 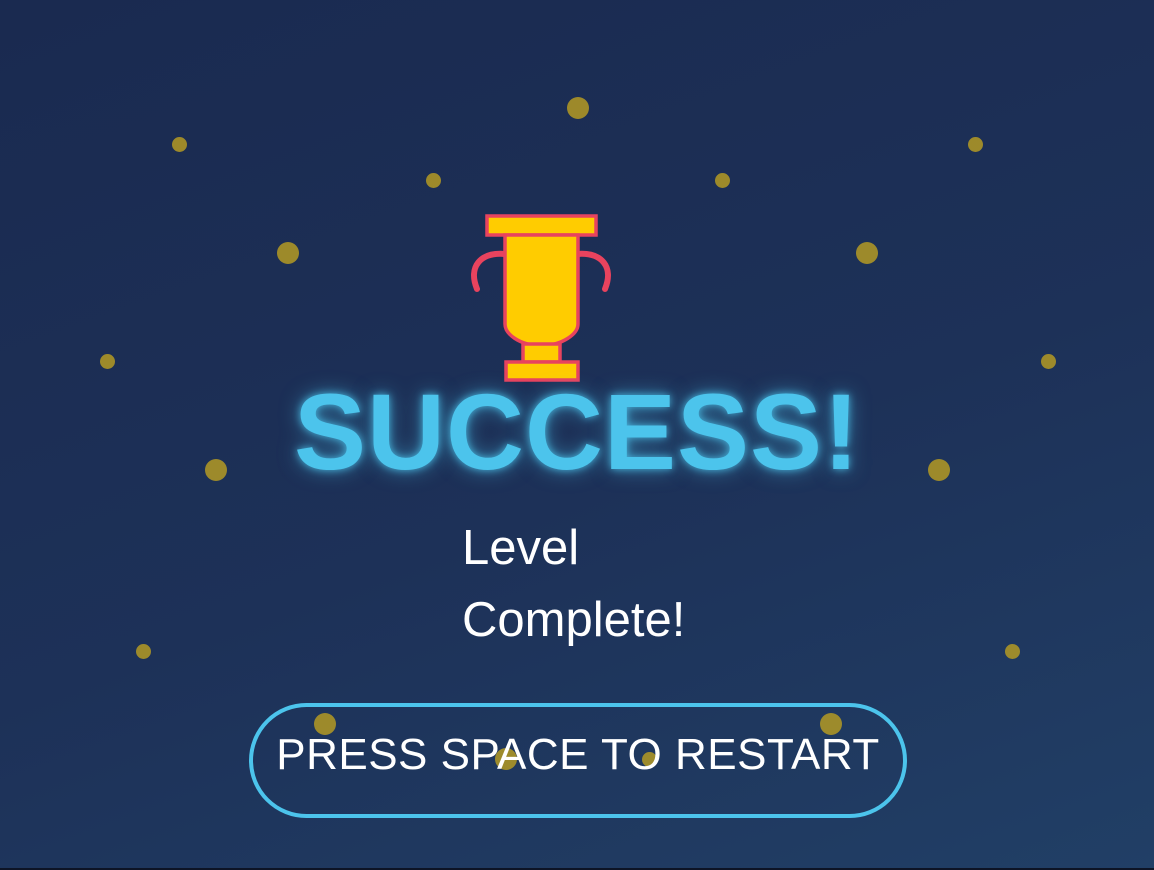 I want to click on restart-label: PRESS SPACE TO RESTART, so click(x=578, y=754).